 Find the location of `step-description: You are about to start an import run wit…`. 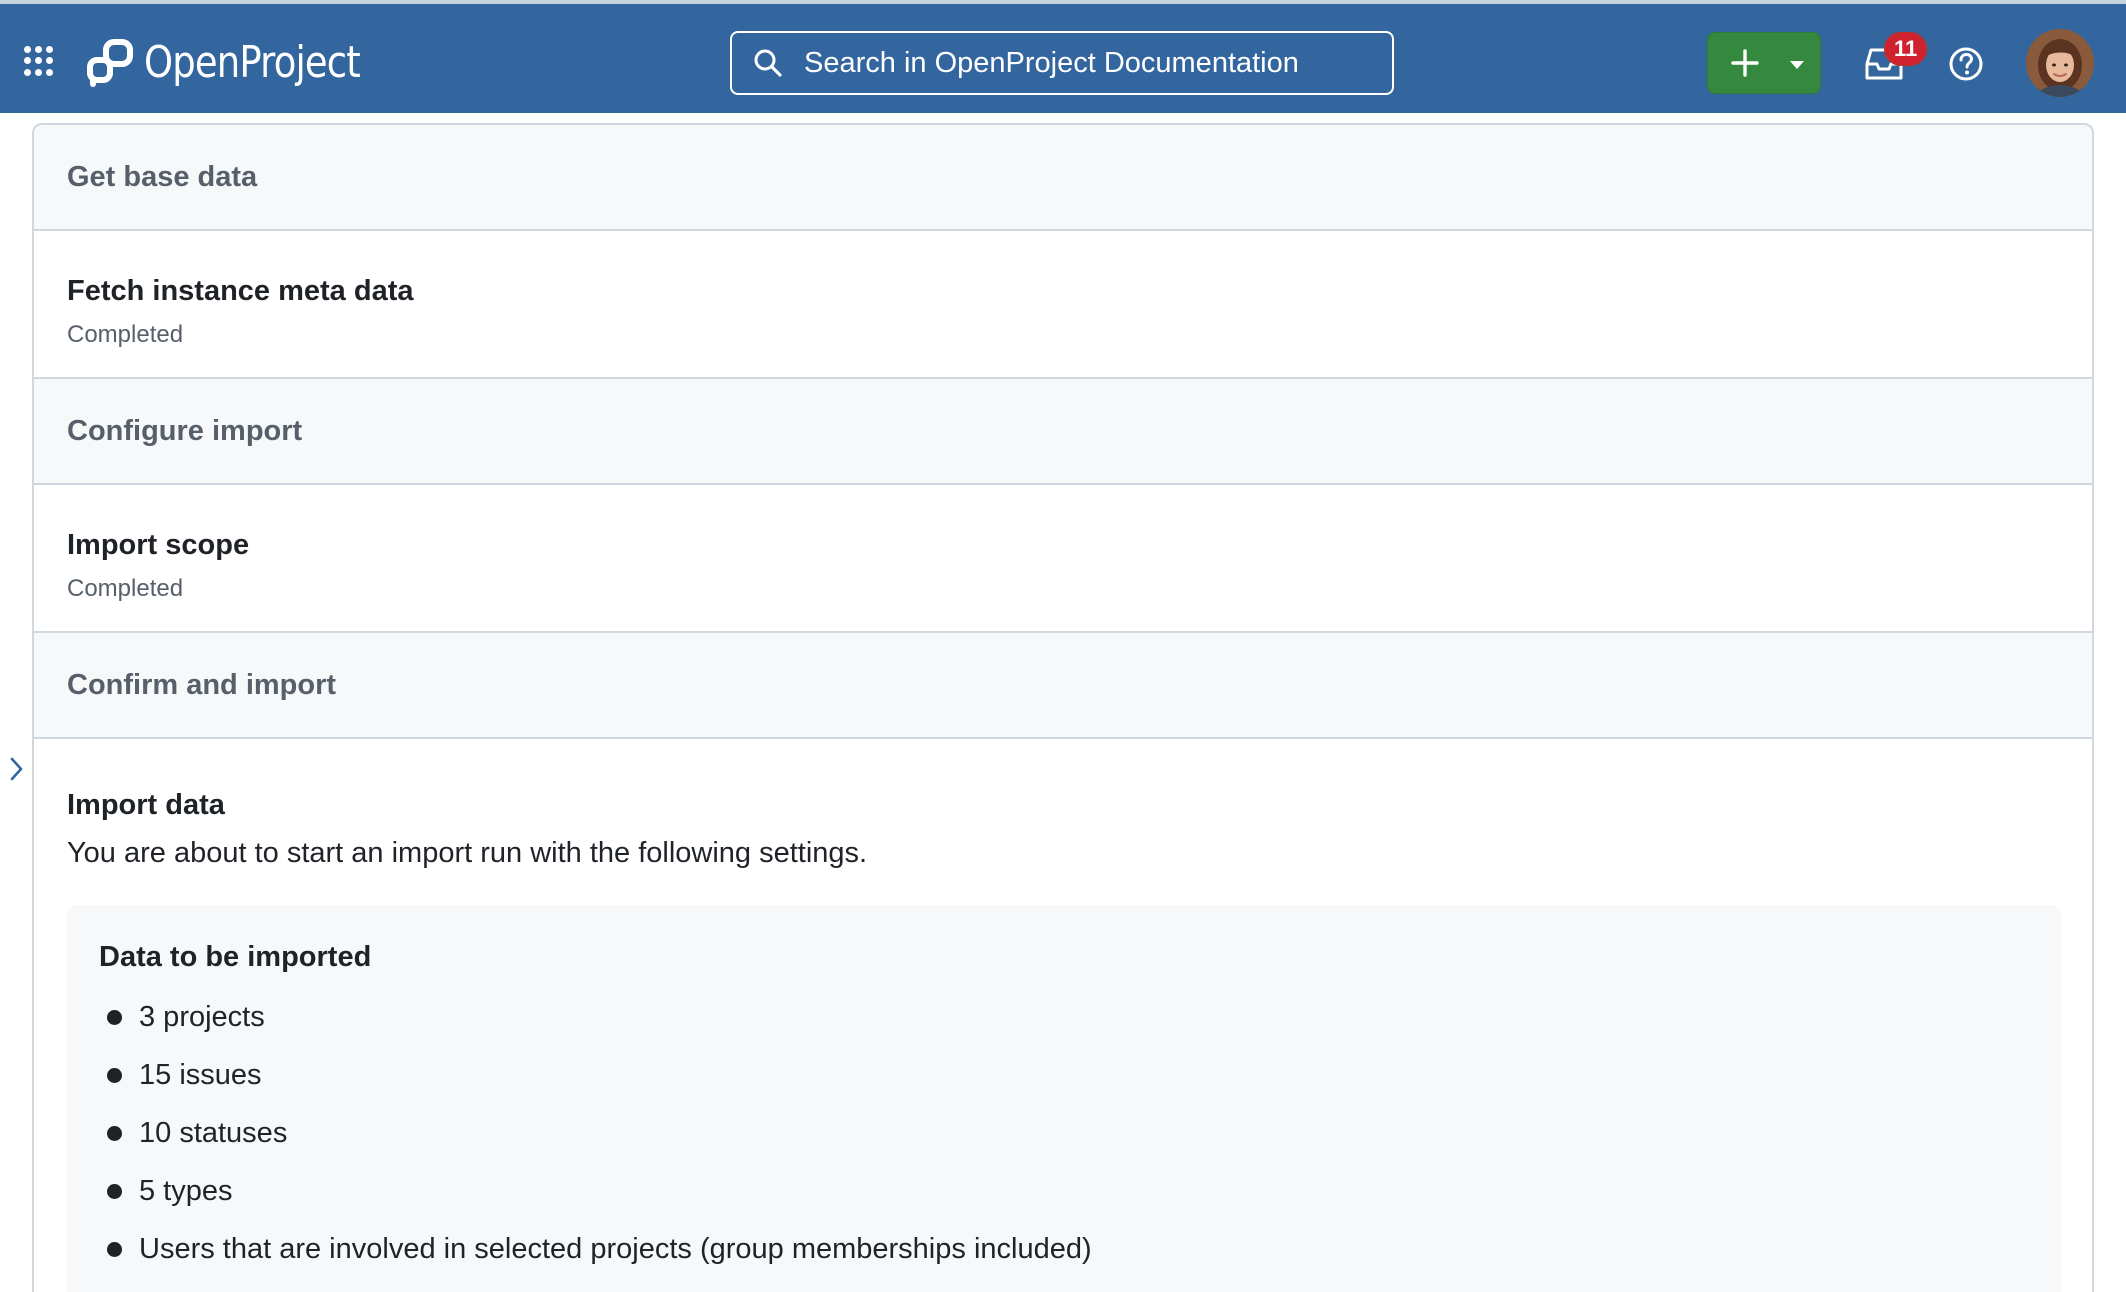

step-description: You are about to start an import run wit… is located at coordinates (467, 853).